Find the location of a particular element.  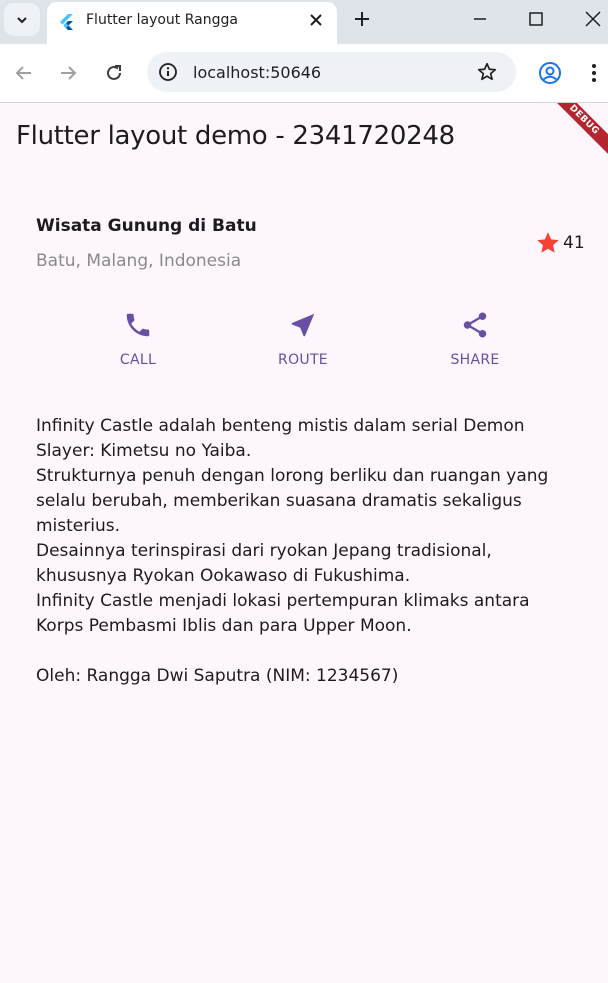

reload-icon is located at coordinates (114, 72).